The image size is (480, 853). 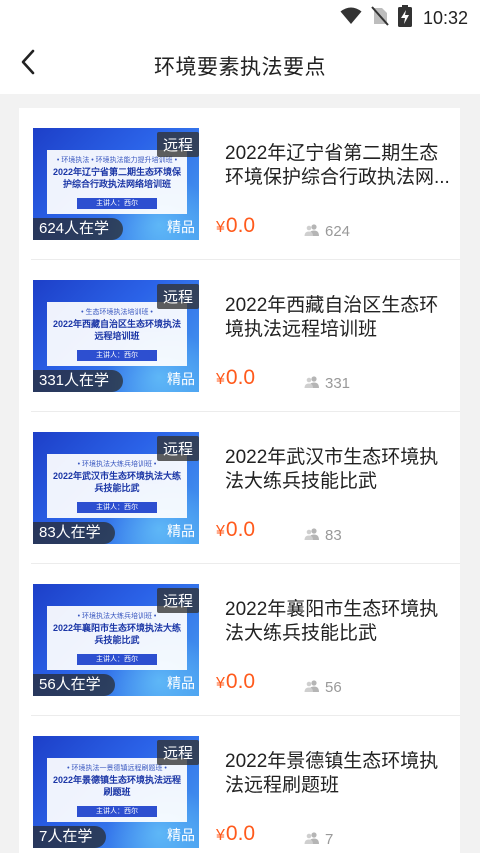 I want to click on learners-badge: 7人在学, so click(x=70, y=837).